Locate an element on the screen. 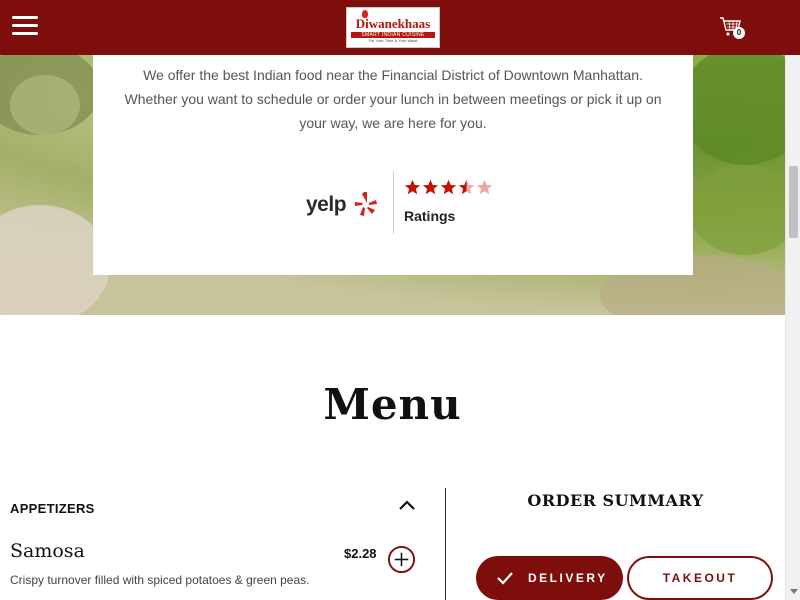 Image resolution: width=800 pixels, height=600 pixels. category-label: APPETIZERS is located at coordinates (52, 508).